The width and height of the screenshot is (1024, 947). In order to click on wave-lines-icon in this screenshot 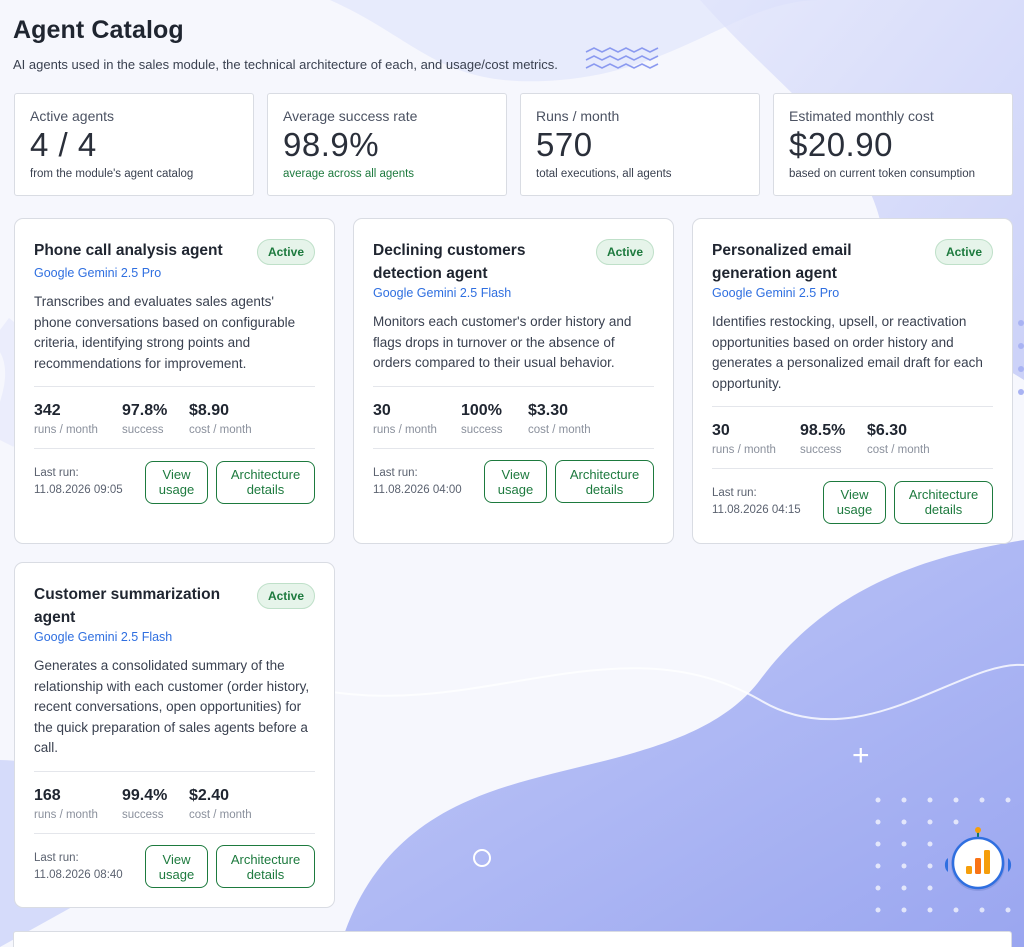, I will do `click(622, 58)`.